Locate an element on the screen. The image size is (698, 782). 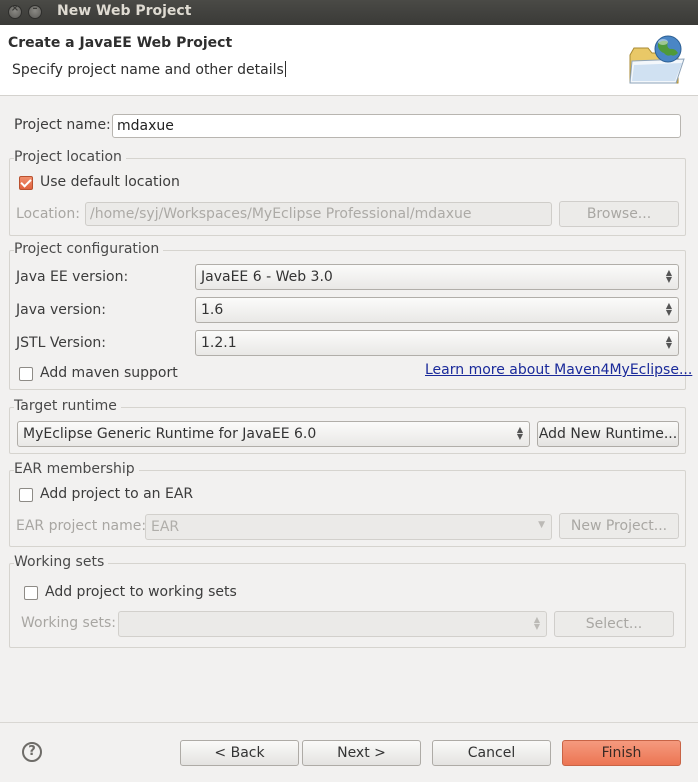
target-runtime-value: MyEclipse Generic Runtime for JavaEE 6.0 is located at coordinates (170, 434).